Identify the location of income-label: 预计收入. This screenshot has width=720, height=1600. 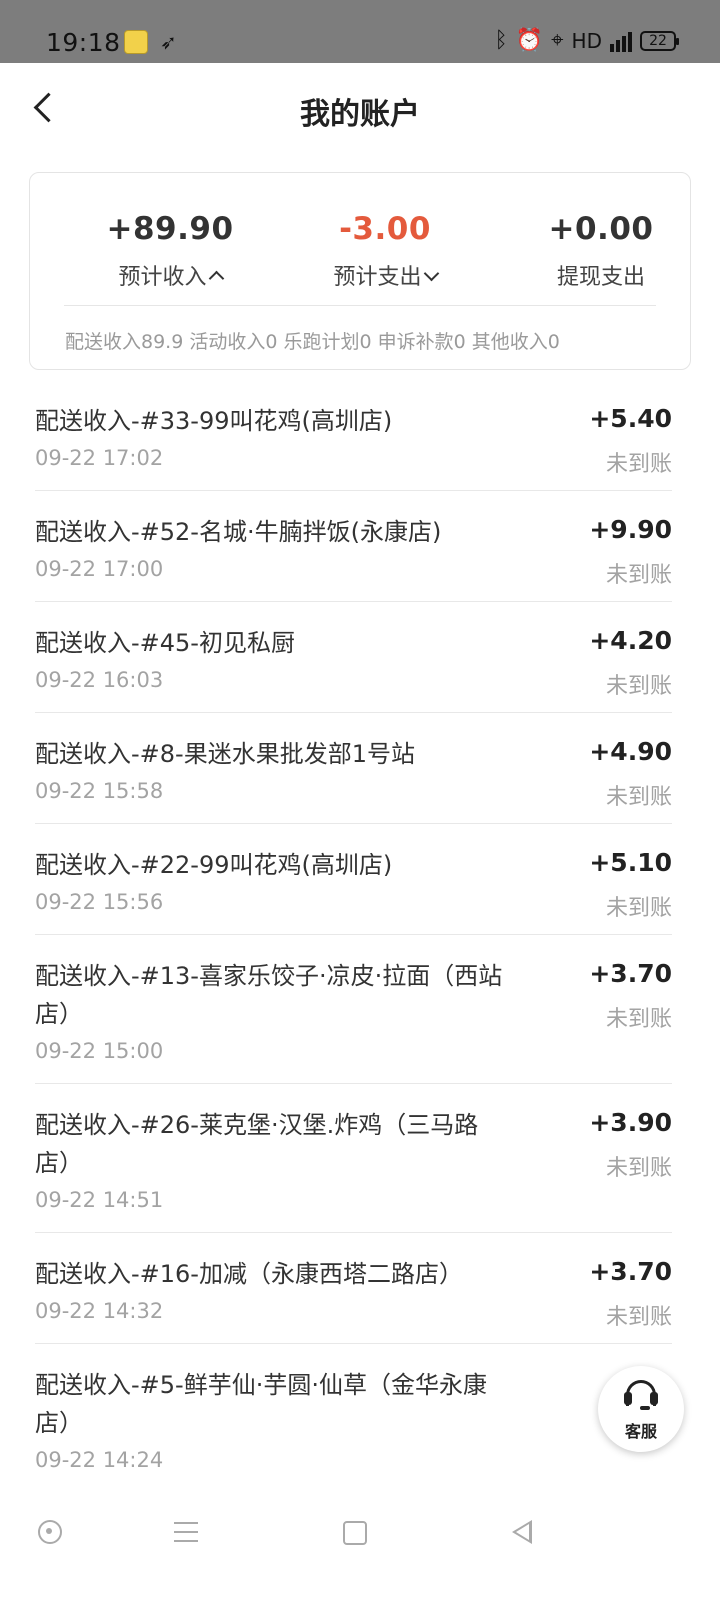
(162, 277).